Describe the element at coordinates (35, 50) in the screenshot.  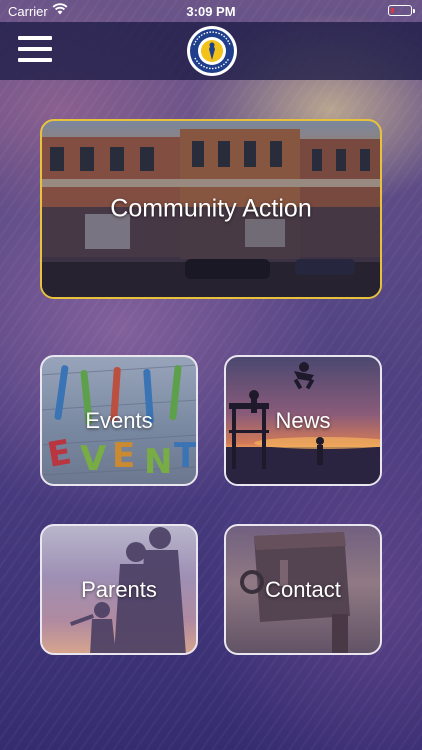
I see `hamburger-menu-icon` at that location.